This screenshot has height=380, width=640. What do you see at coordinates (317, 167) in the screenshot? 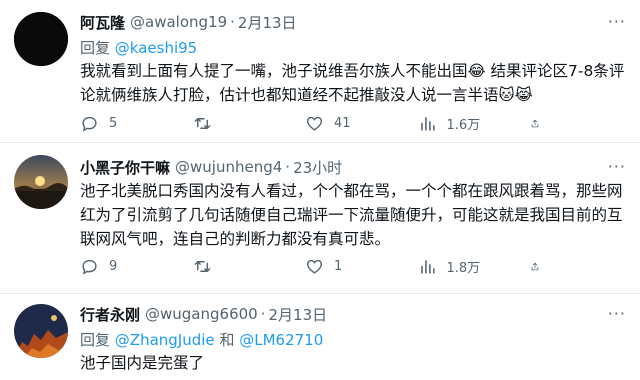
I see `timestamp: 23小时` at bounding box center [317, 167].